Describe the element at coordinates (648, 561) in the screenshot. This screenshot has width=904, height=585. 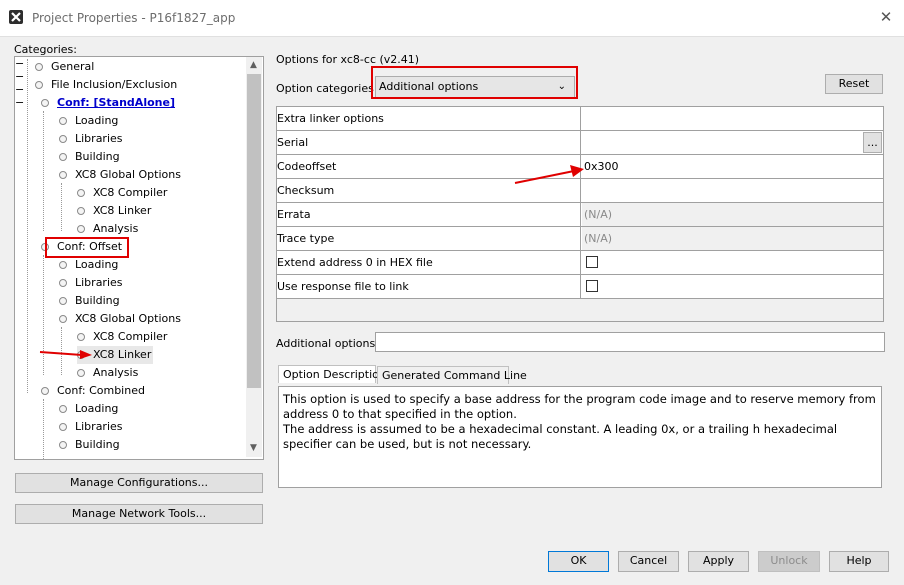
I see `cancel-button: Cancel` at that location.